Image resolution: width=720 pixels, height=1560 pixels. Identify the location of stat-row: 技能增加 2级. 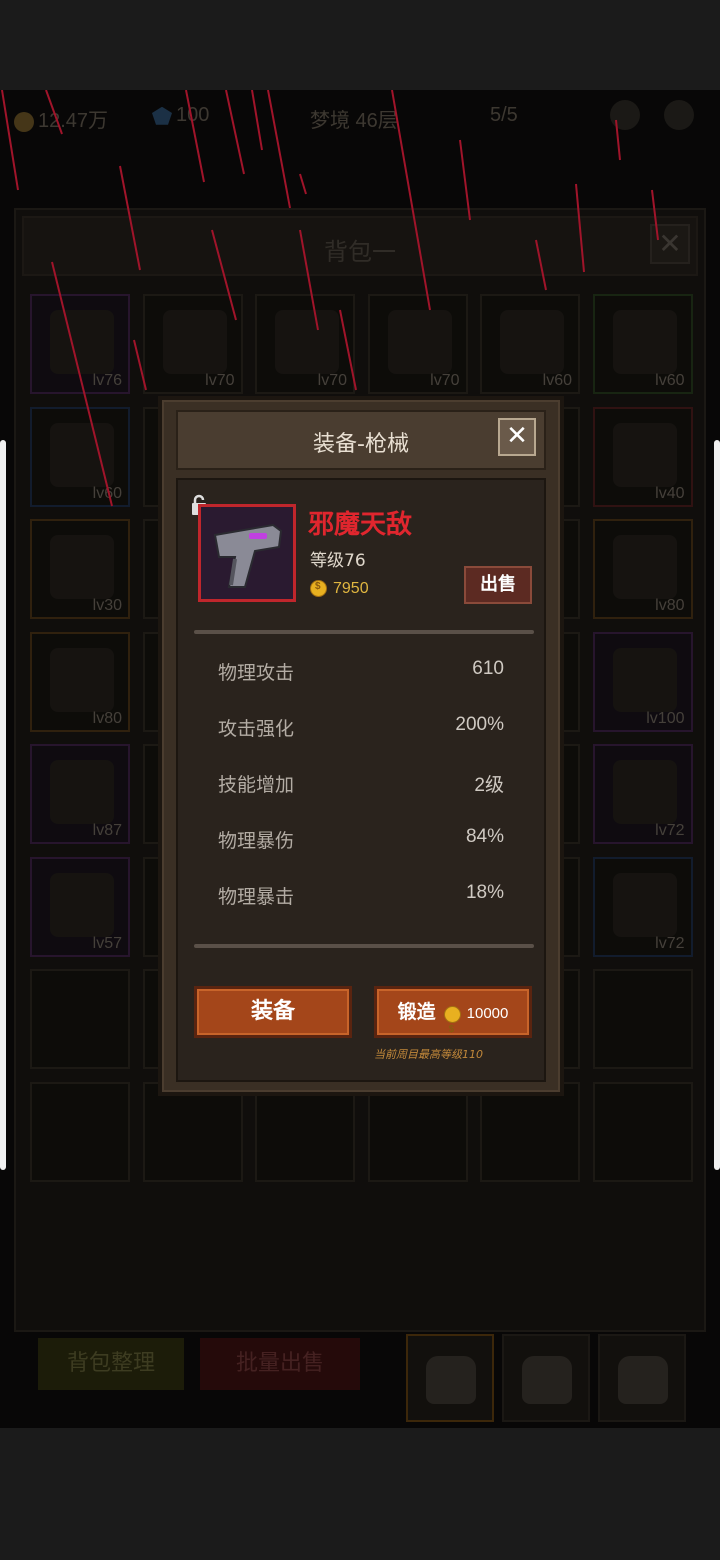
(361, 785).